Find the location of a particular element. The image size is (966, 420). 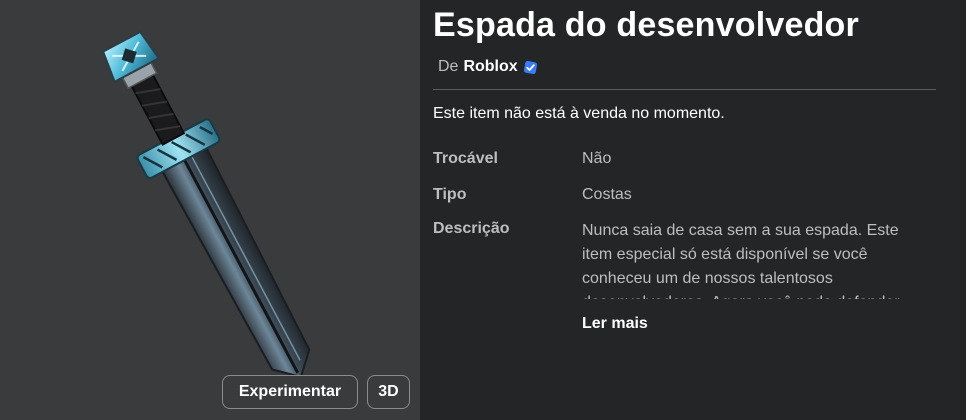

creator-line: De Roblox is located at coordinates (488, 67).